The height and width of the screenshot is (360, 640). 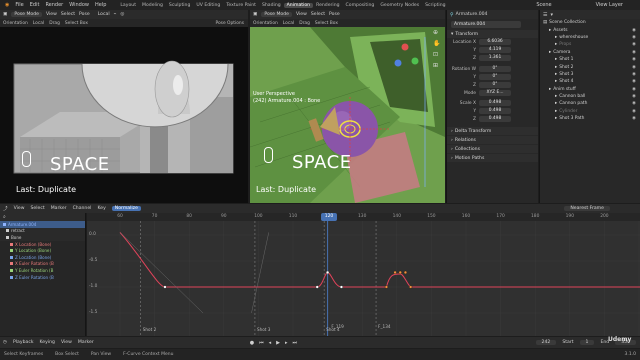 I want to click on tab-geometry-nodes: Geometry Nodes, so click(x=399, y=5).